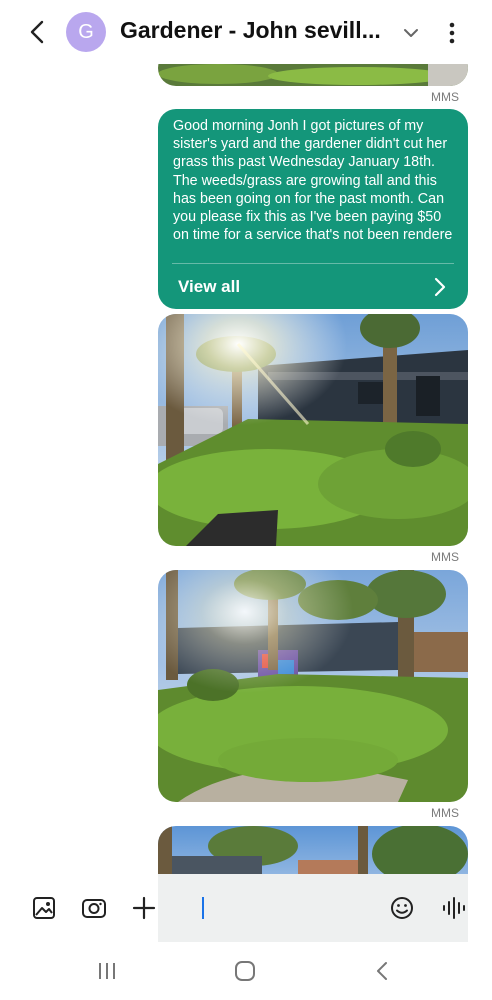 The width and height of the screenshot is (492, 1000). I want to click on camera-icon, so click(94, 908).